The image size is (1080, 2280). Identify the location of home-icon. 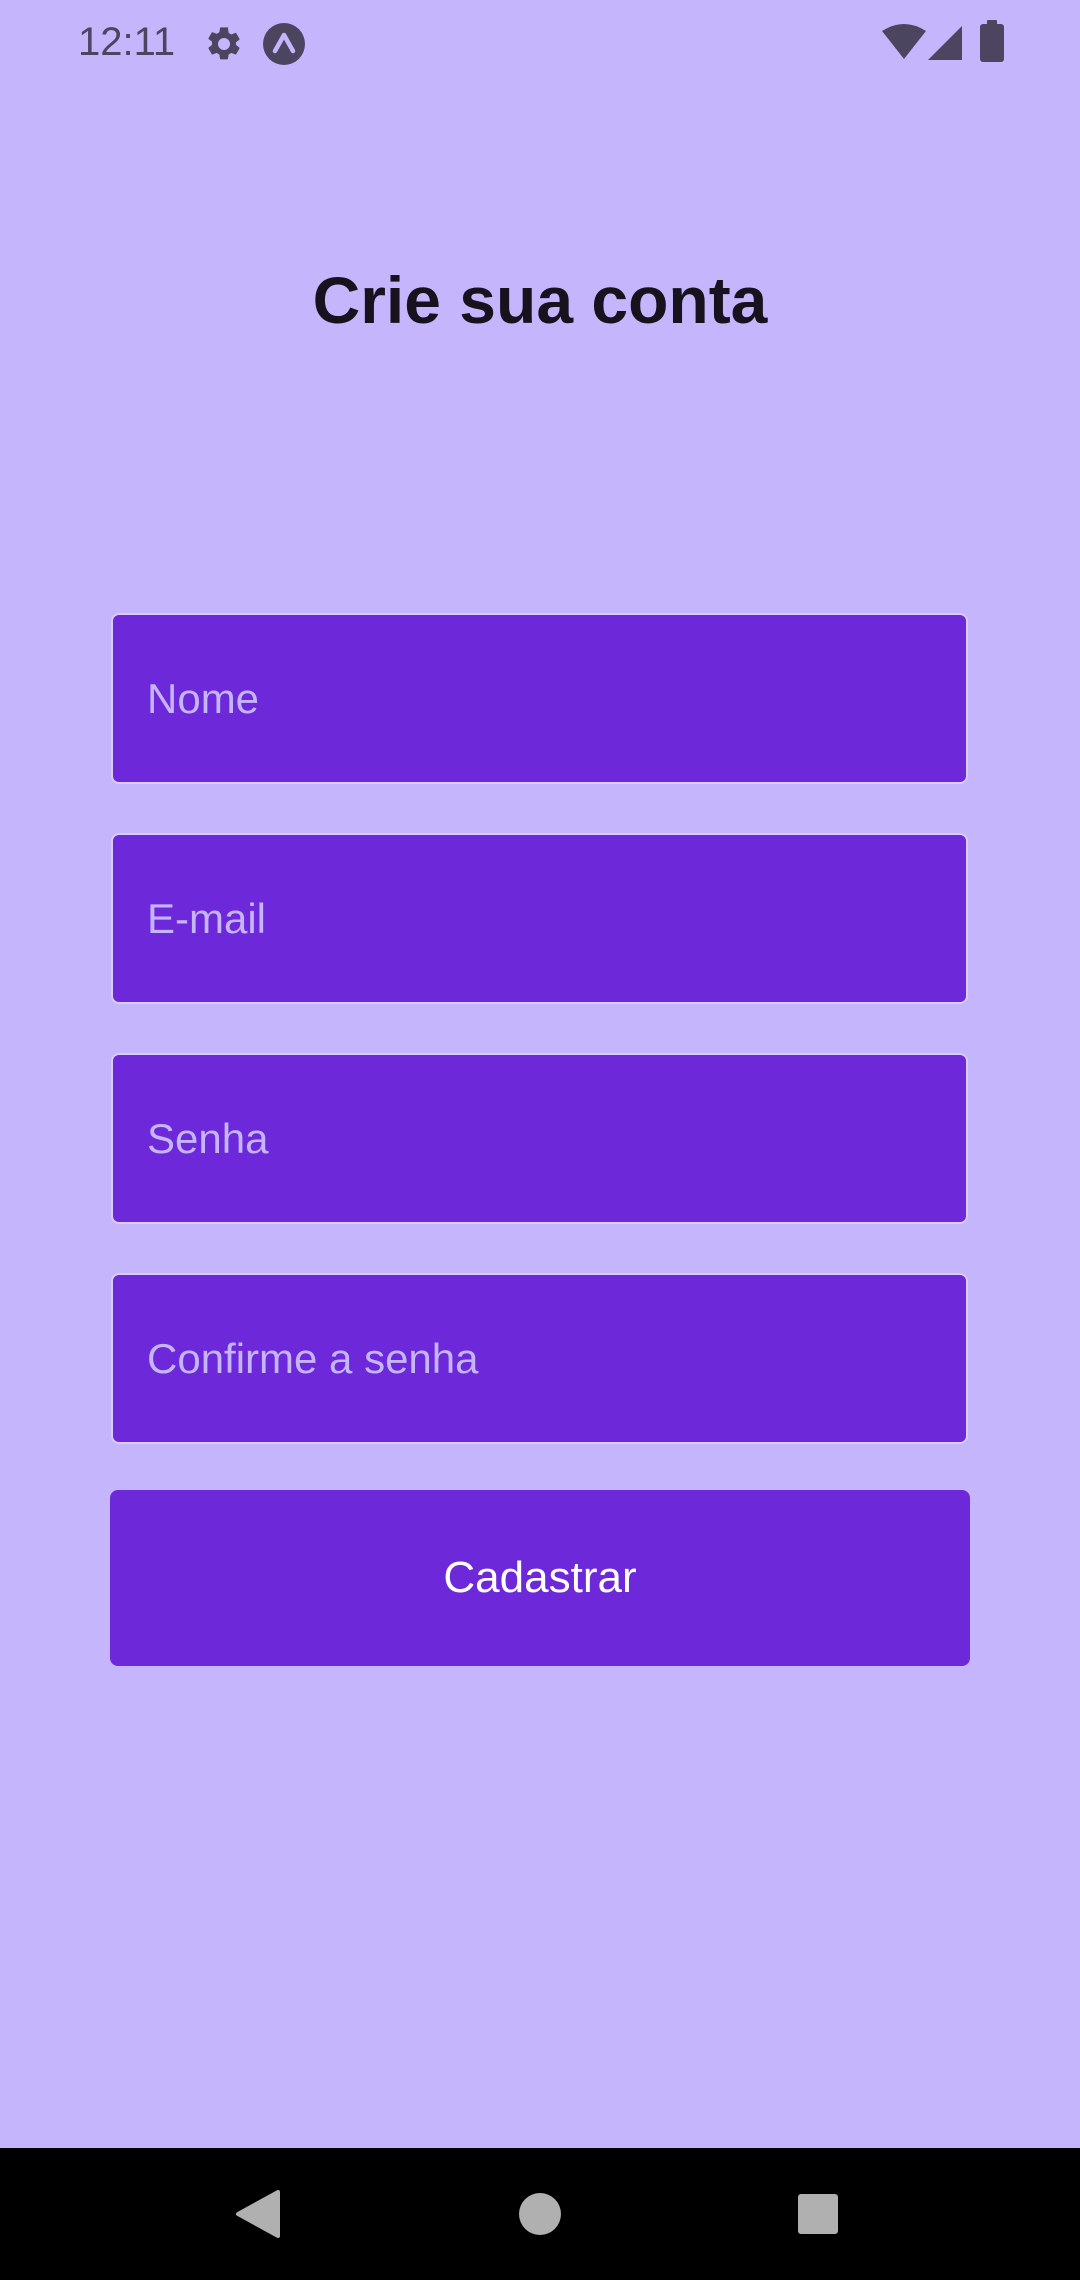
(540, 2214).